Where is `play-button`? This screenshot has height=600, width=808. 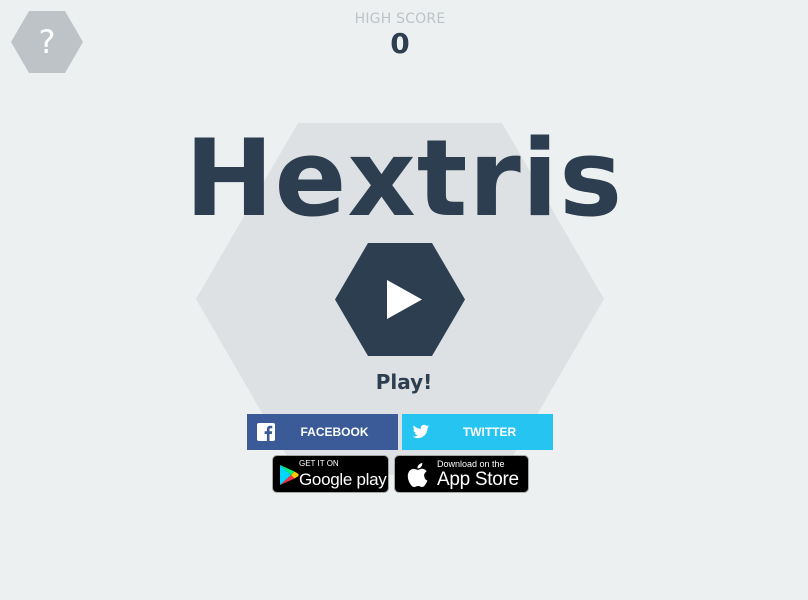 play-button is located at coordinates (400, 299).